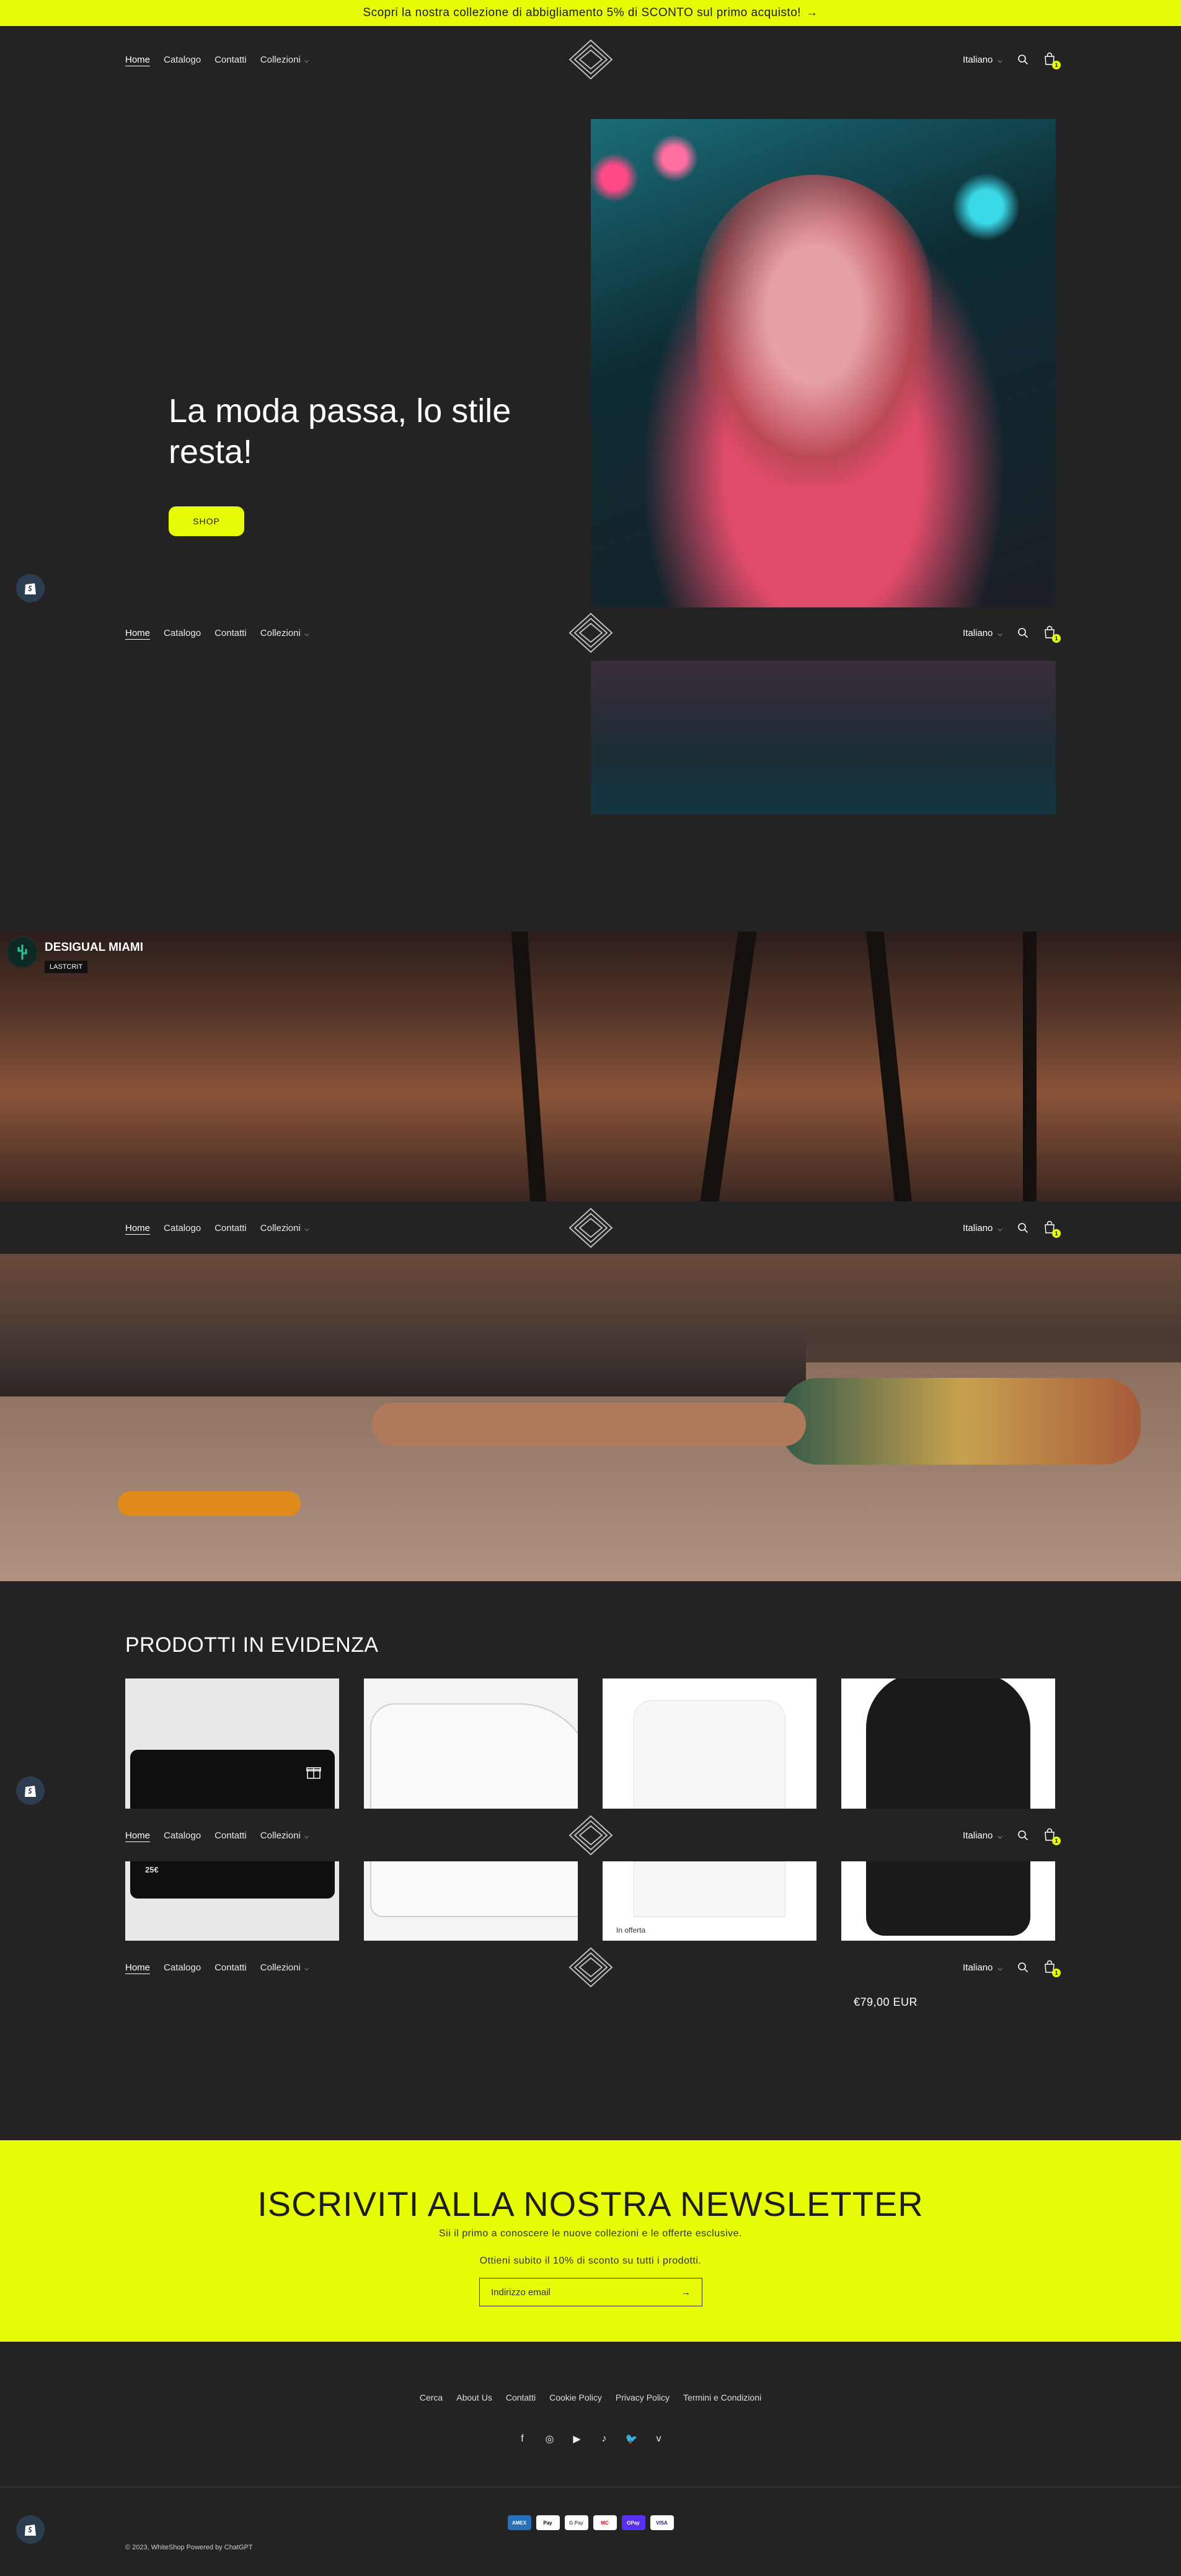 Image resolution: width=1181 pixels, height=2576 pixels. I want to click on footer-link-cookie: Cookie Policy, so click(575, 2397).